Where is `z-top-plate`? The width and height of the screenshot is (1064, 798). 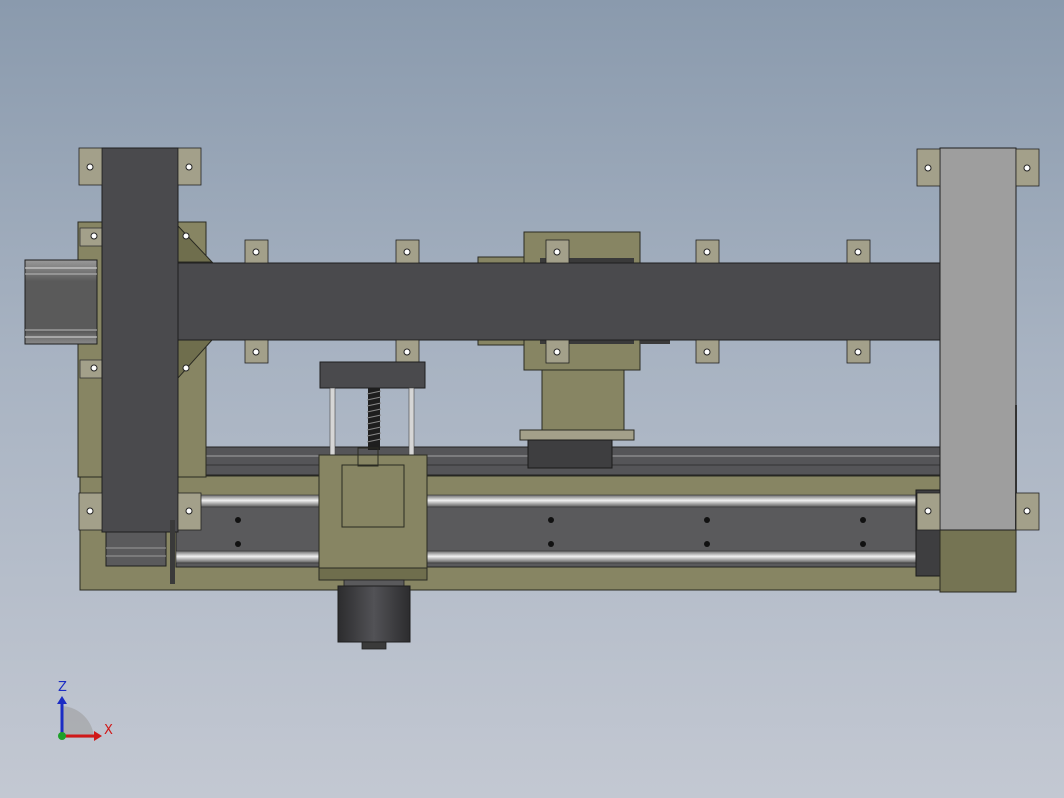 z-top-plate is located at coordinates (372, 375).